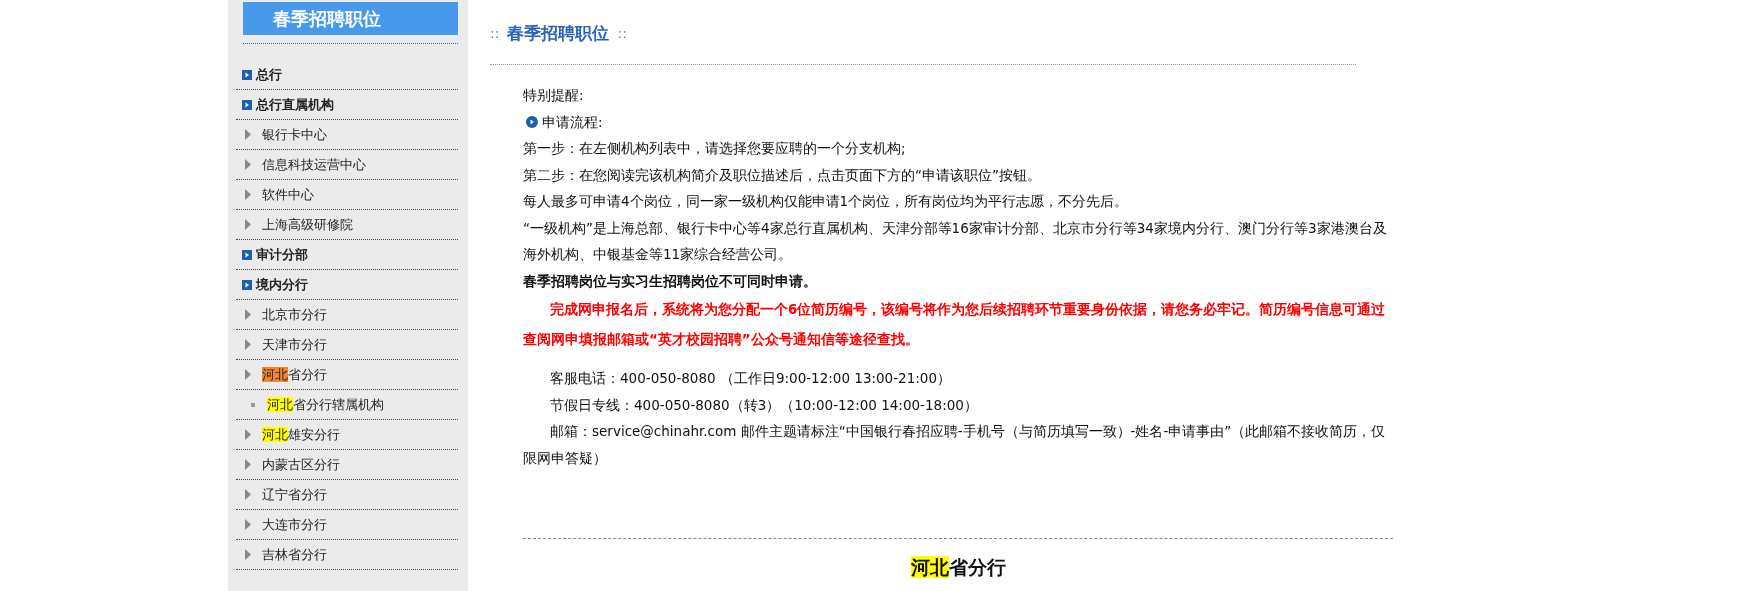 This screenshot has width=1741, height=591. What do you see at coordinates (670, 281) in the screenshot?
I see `notice-text: 春季招聘岗位与实习生招聘岗位不可同时申请。` at bounding box center [670, 281].